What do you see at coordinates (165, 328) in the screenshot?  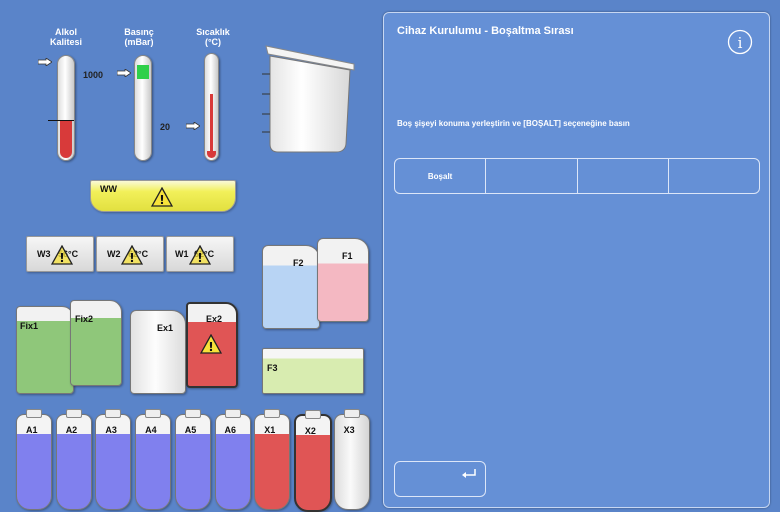 I see `bottle-label: Ex1` at bounding box center [165, 328].